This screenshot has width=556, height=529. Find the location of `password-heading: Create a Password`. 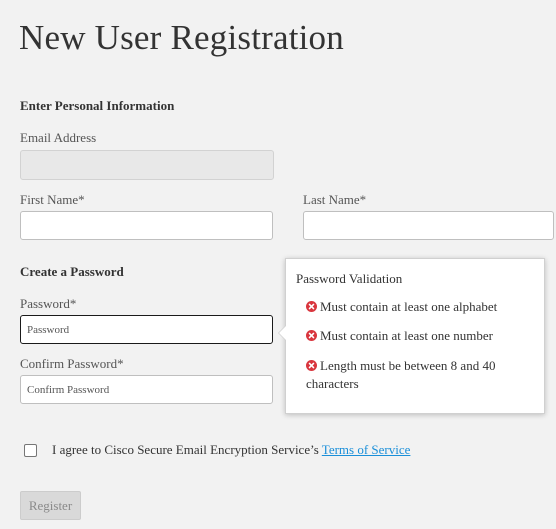

password-heading: Create a Password is located at coordinates (72, 271).